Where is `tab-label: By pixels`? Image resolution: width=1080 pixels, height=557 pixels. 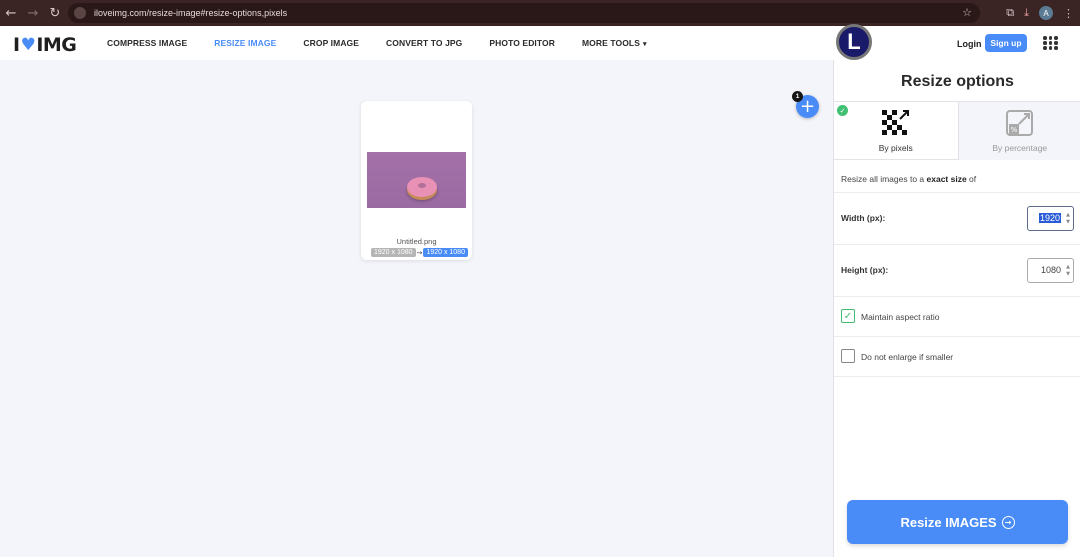 tab-label: By pixels is located at coordinates (895, 148).